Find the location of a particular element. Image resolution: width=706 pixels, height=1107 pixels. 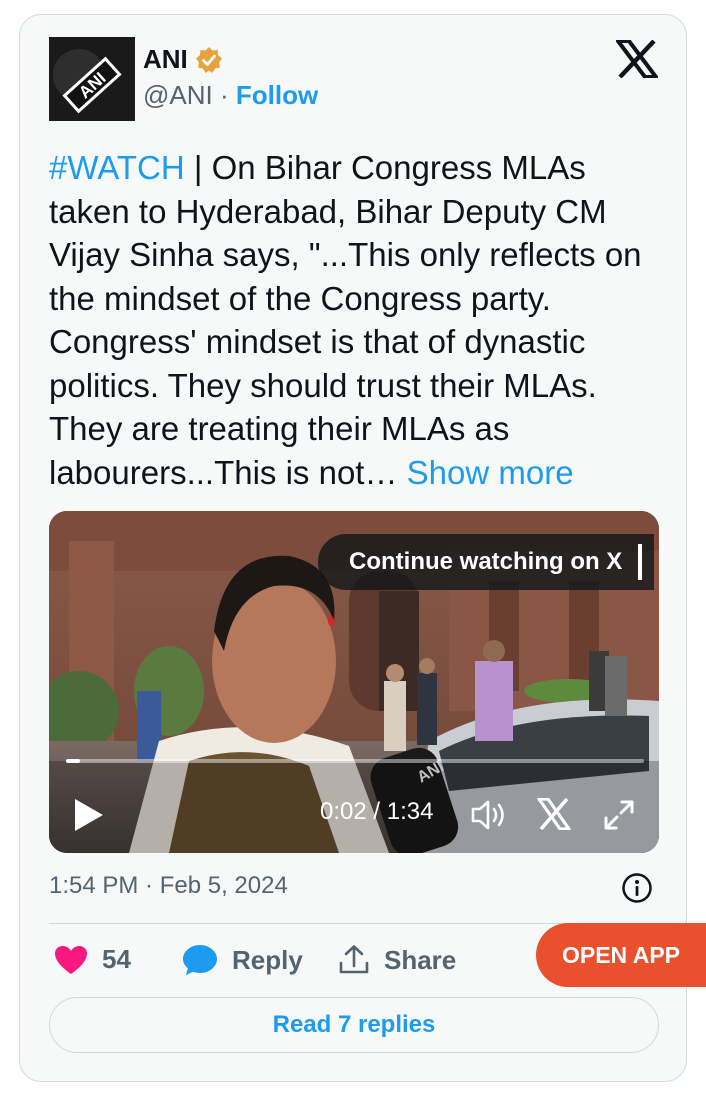

heart-icon is located at coordinates (71, 959).